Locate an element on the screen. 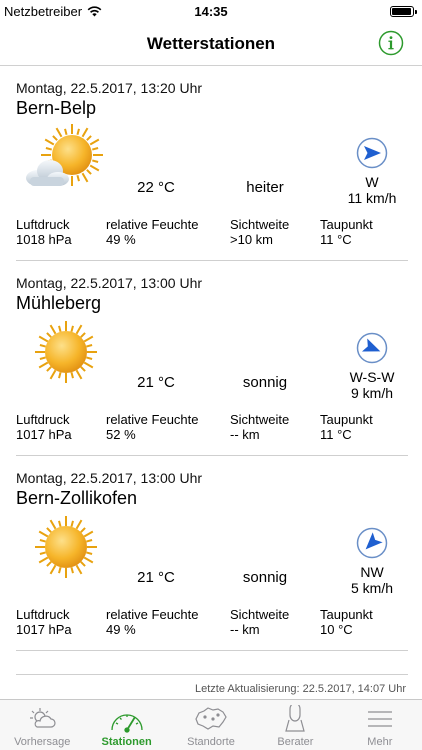 The width and height of the screenshot is (422, 750). humidity-value: 52 % is located at coordinates (121, 434).